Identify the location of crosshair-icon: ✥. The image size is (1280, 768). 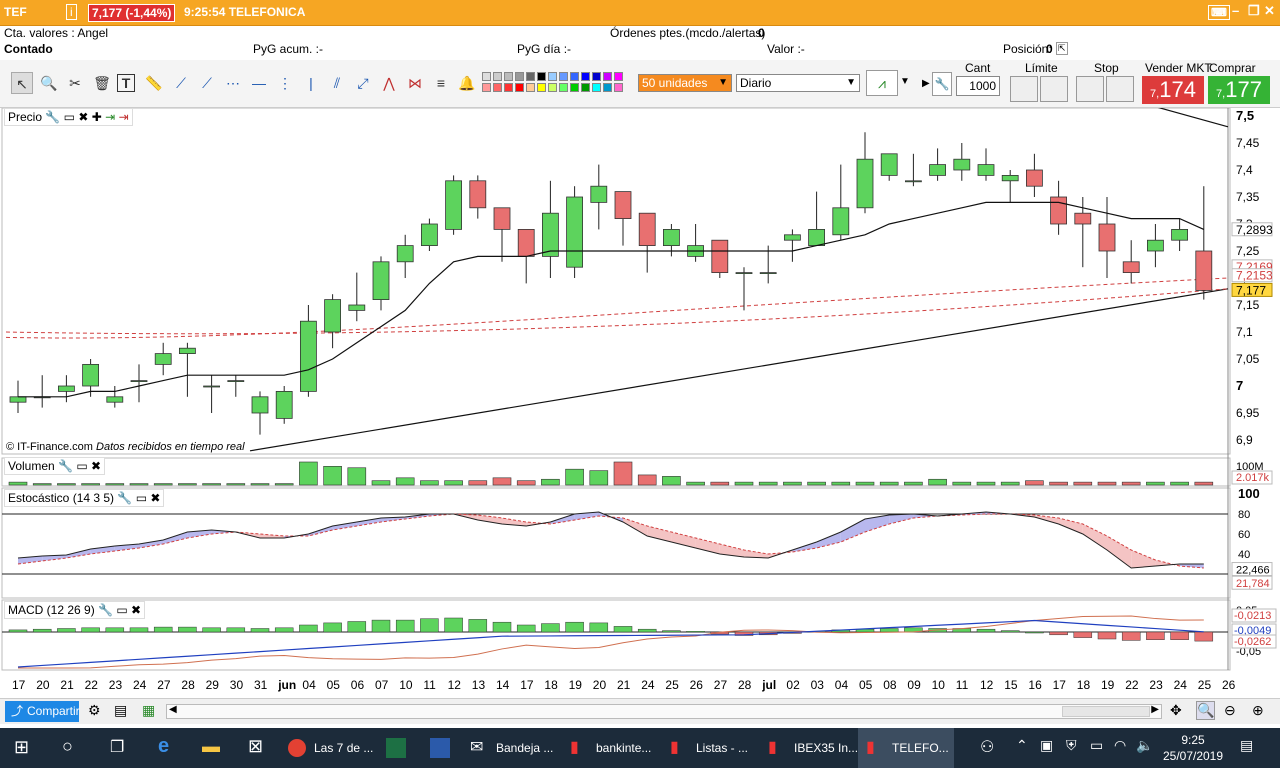
(1176, 710).